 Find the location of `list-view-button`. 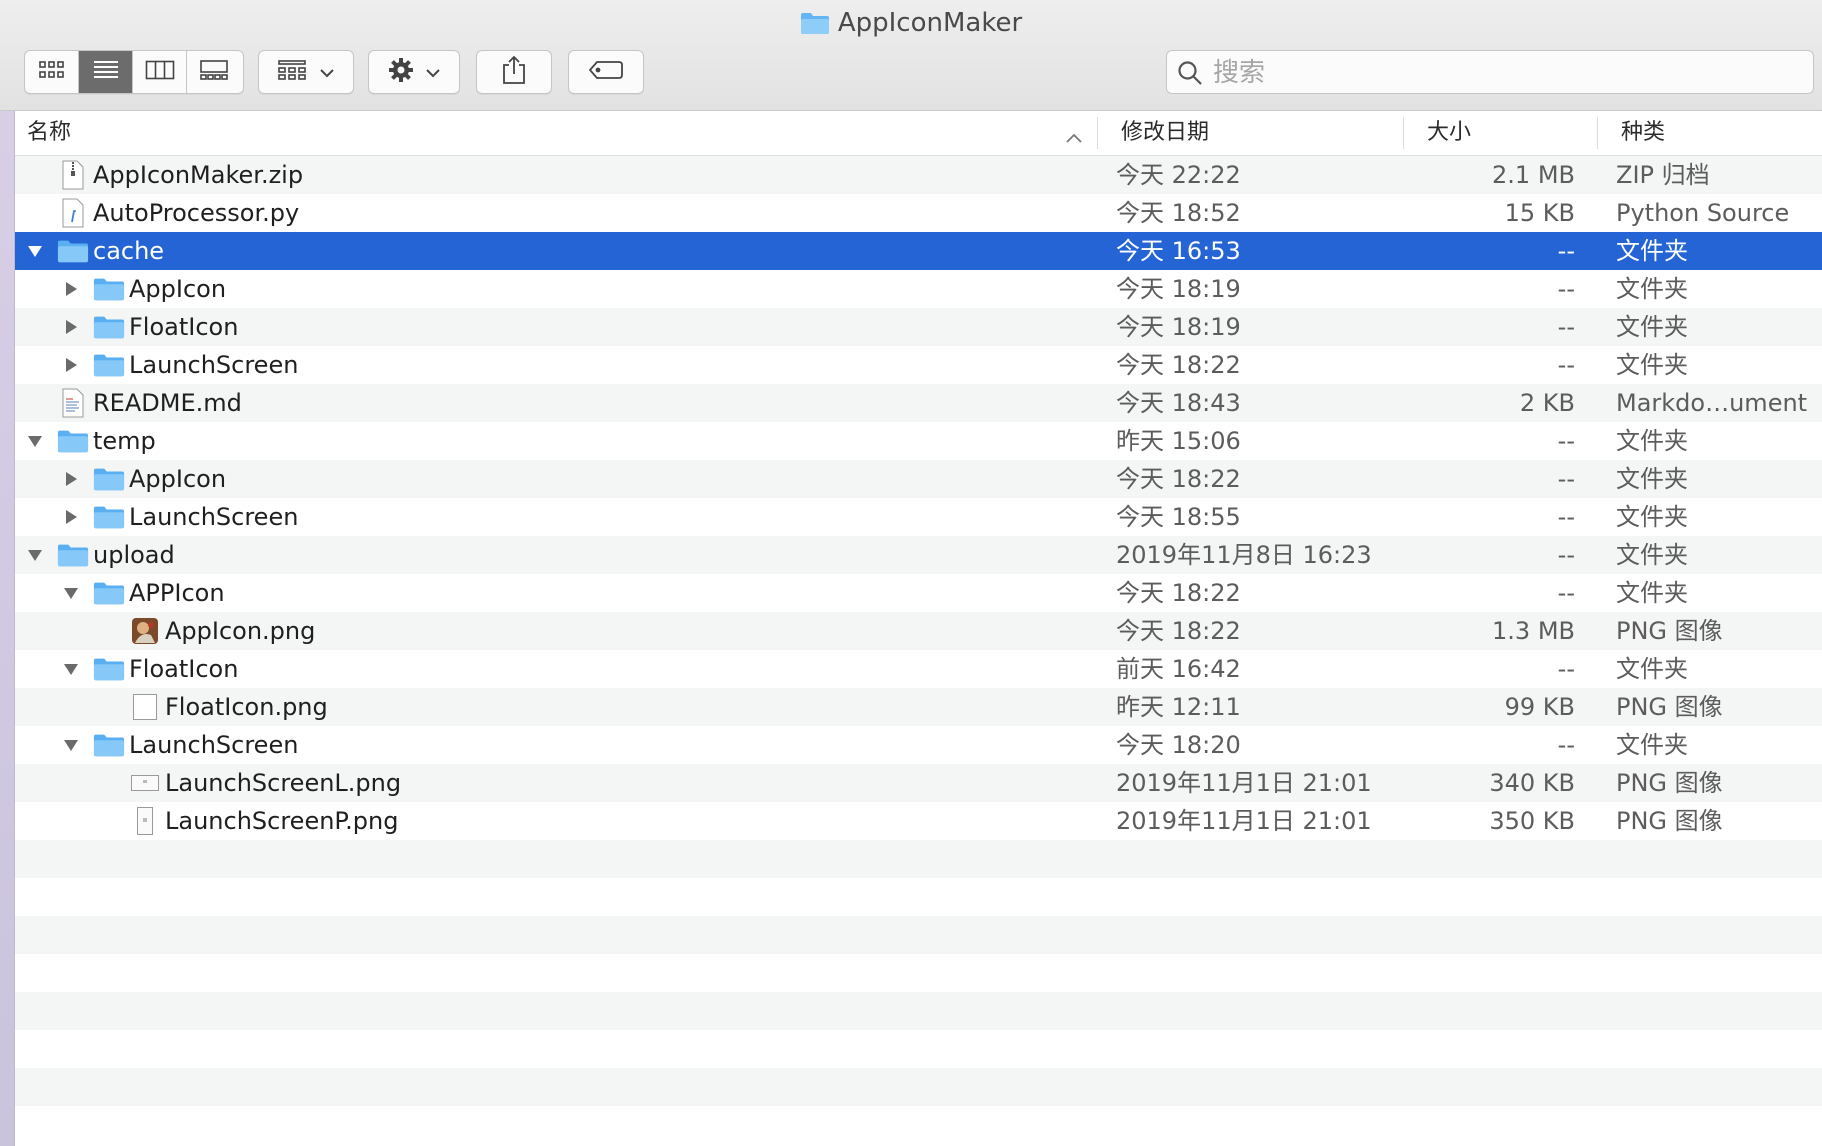

list-view-button is located at coordinates (106, 72).